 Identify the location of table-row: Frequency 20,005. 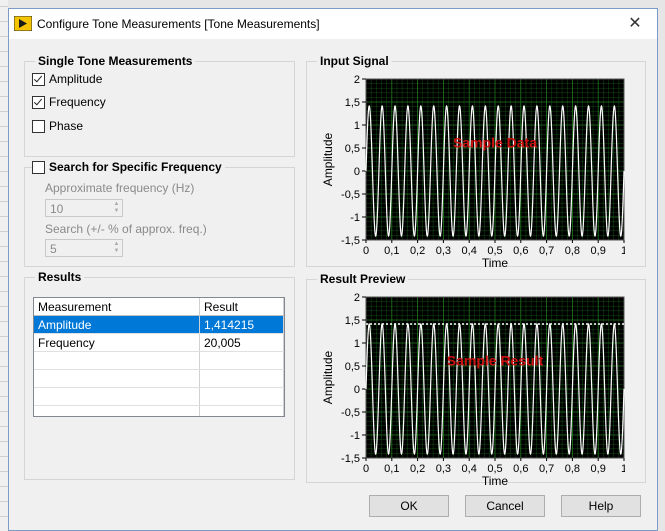
(159, 342).